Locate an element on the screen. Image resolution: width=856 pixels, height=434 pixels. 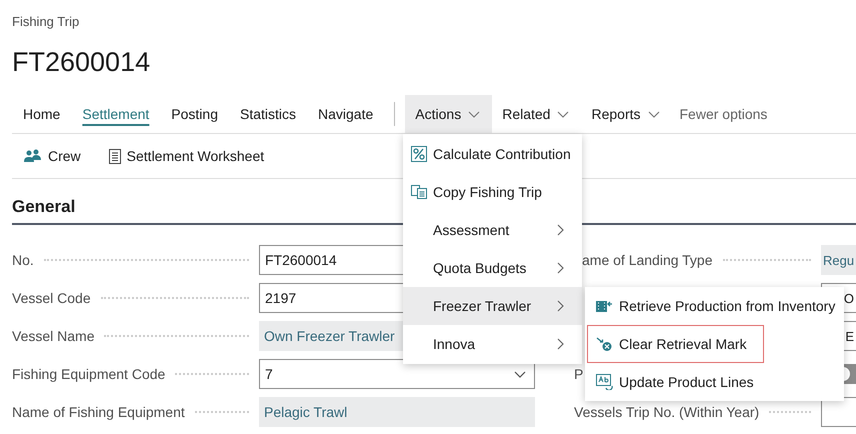
action-button: Crew is located at coordinates (52, 156).